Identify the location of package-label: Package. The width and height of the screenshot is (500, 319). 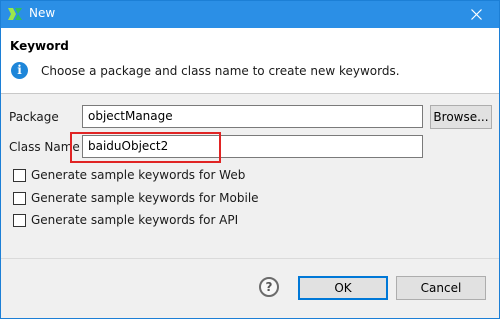
(34, 117).